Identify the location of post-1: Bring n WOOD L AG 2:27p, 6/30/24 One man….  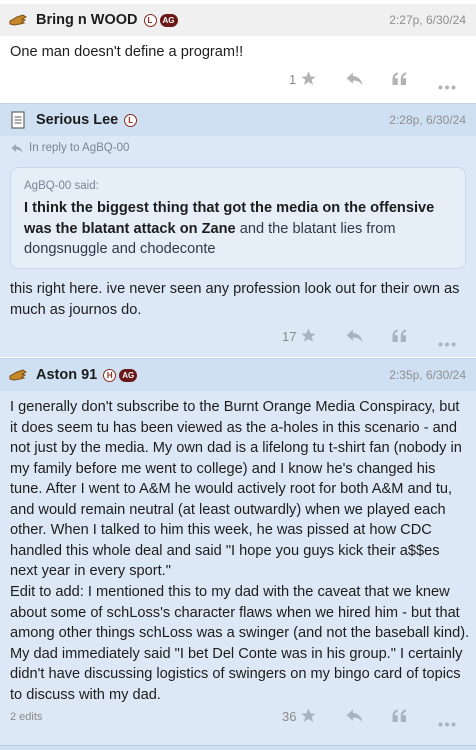
(238, 52).